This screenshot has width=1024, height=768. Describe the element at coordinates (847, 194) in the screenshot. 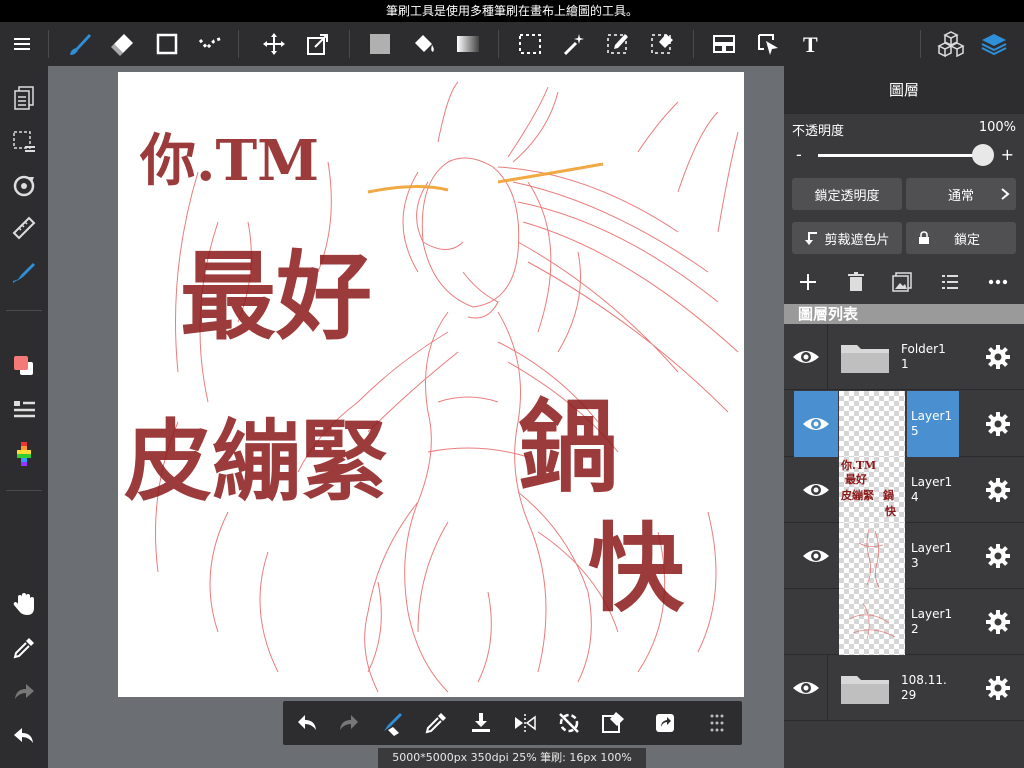

I see `lock-opacity-button: 鎖定透明度` at that location.